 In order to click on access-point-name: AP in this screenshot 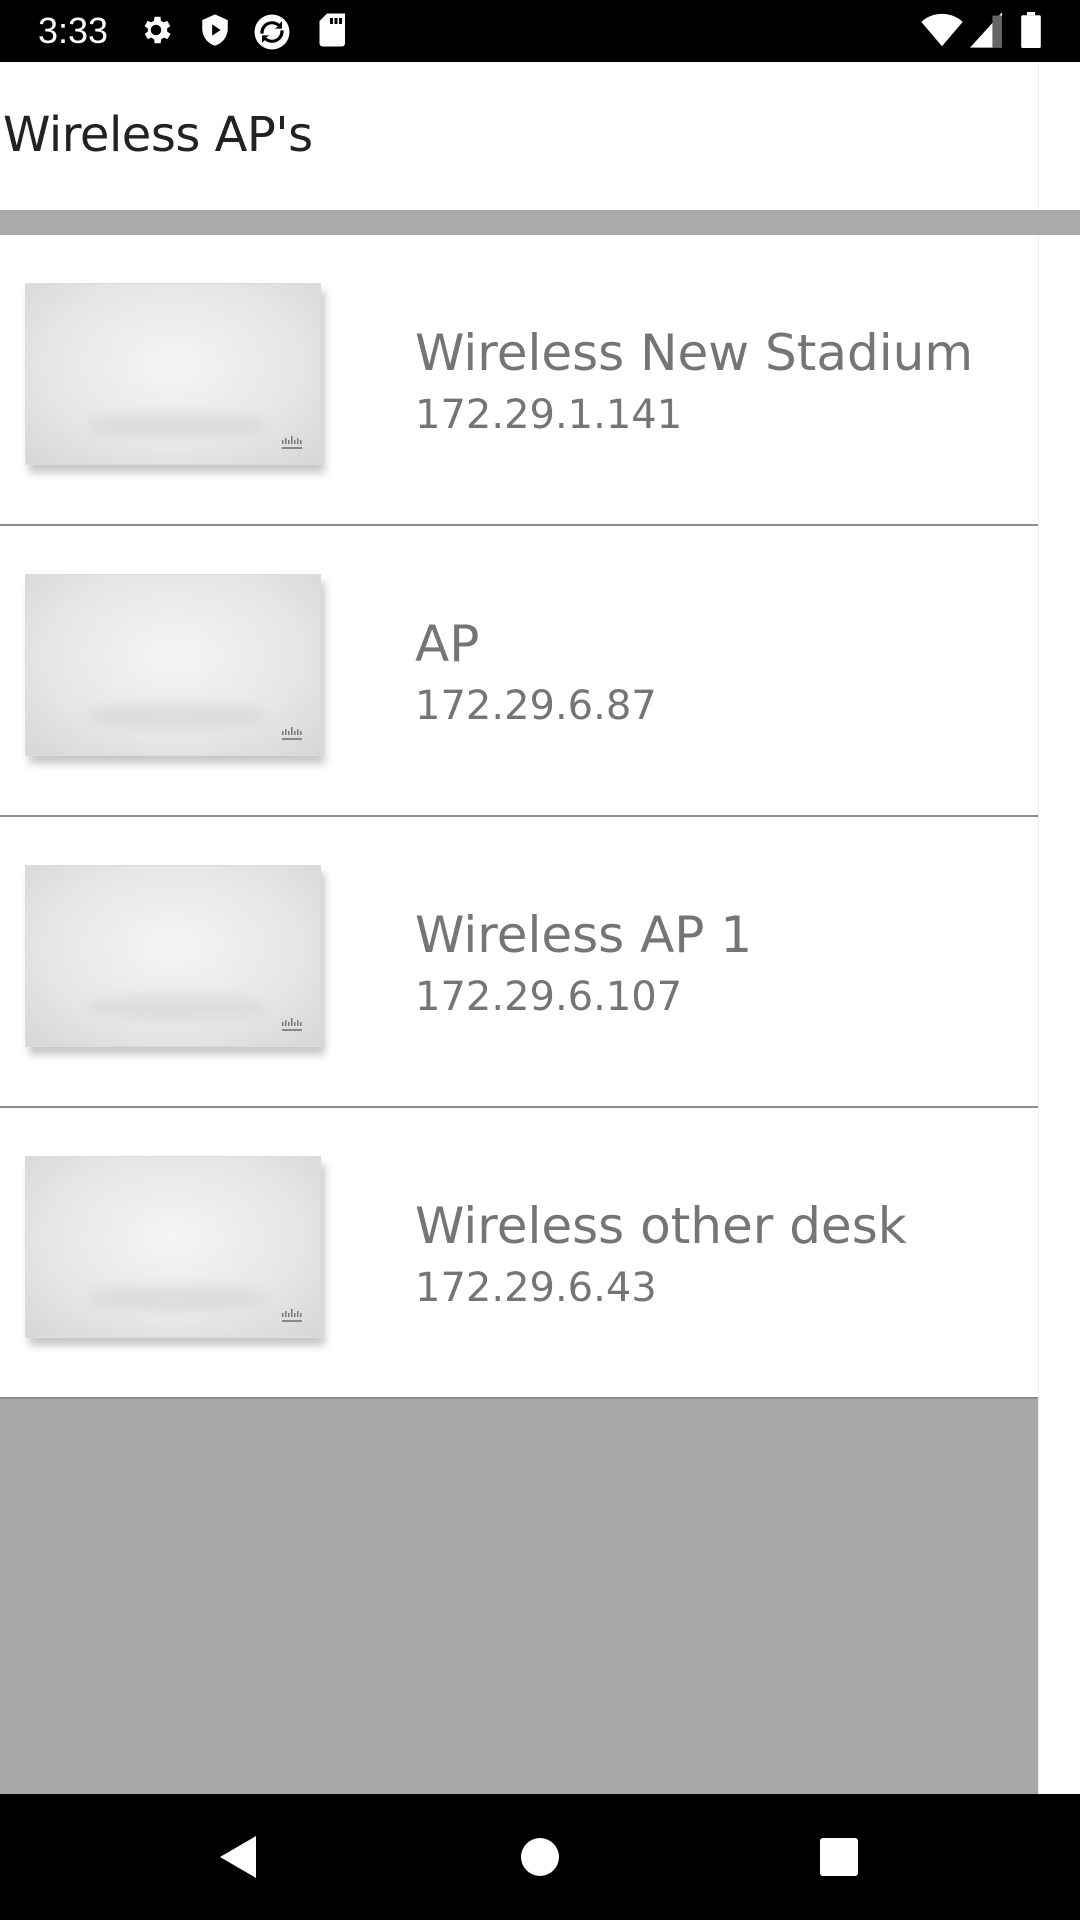, I will do `click(447, 644)`.